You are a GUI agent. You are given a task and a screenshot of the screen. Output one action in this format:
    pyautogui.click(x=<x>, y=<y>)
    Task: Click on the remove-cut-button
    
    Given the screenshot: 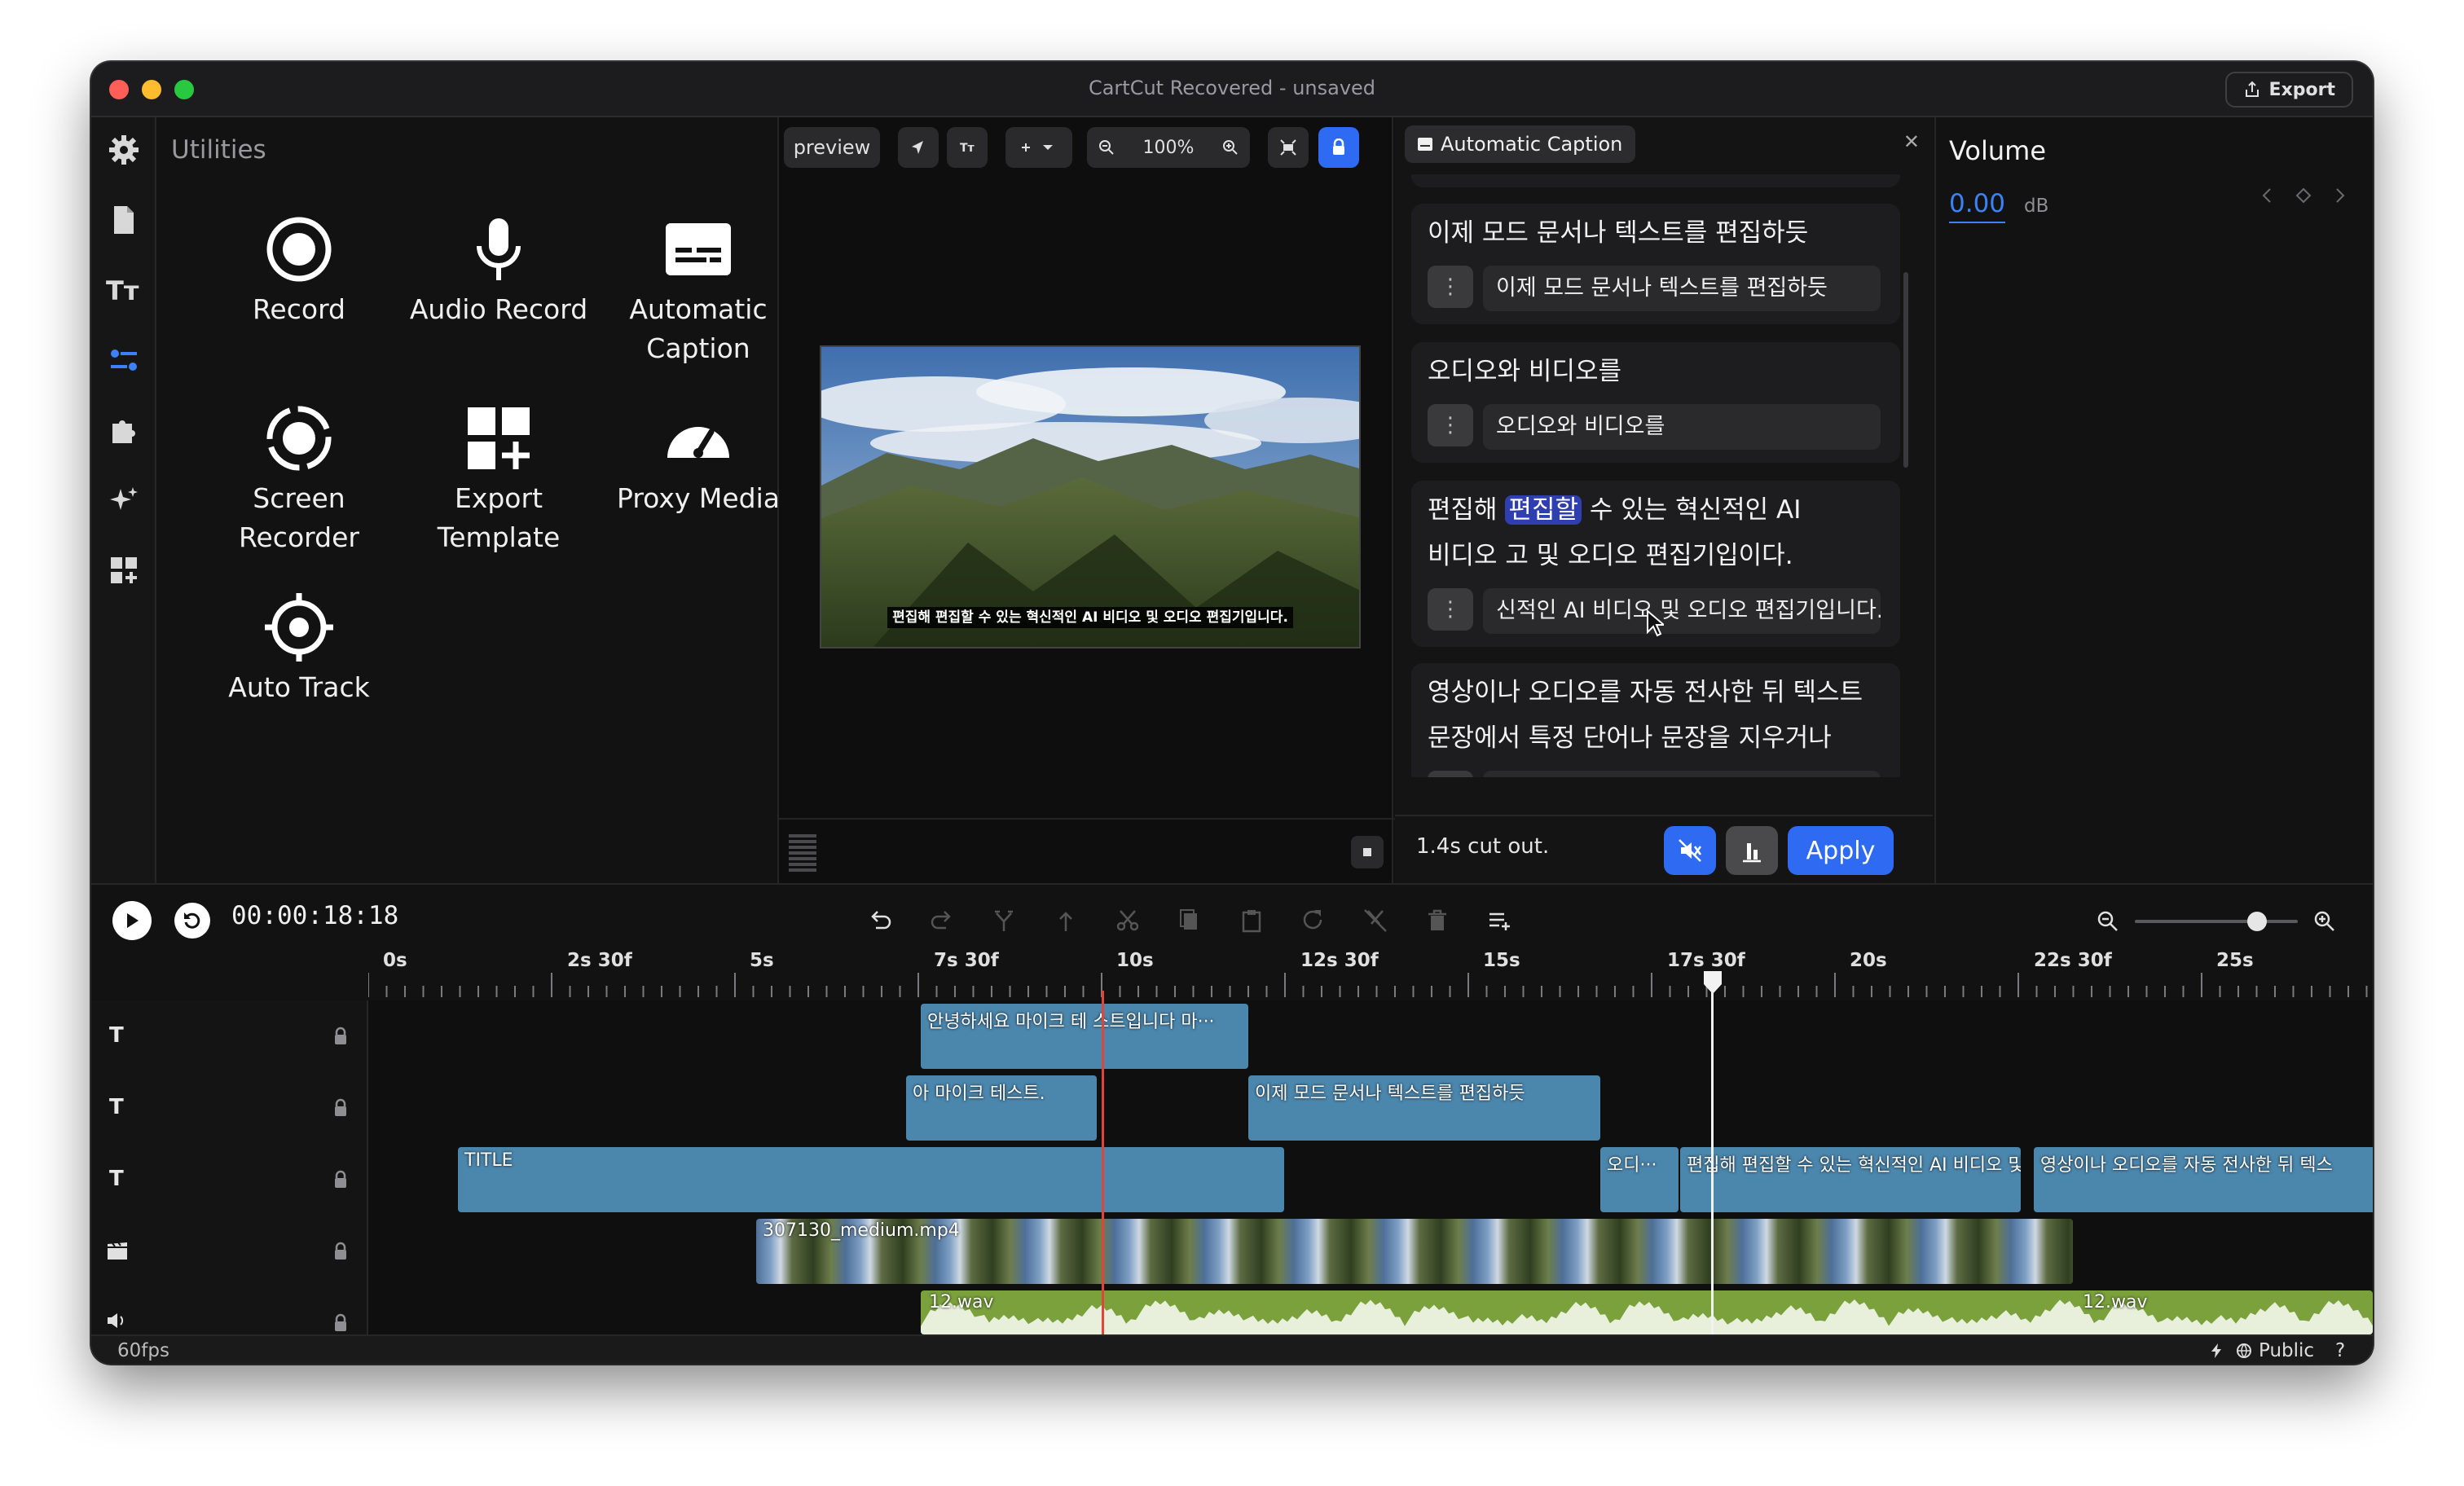 What is the action you would take?
    pyautogui.click(x=1375, y=920)
    